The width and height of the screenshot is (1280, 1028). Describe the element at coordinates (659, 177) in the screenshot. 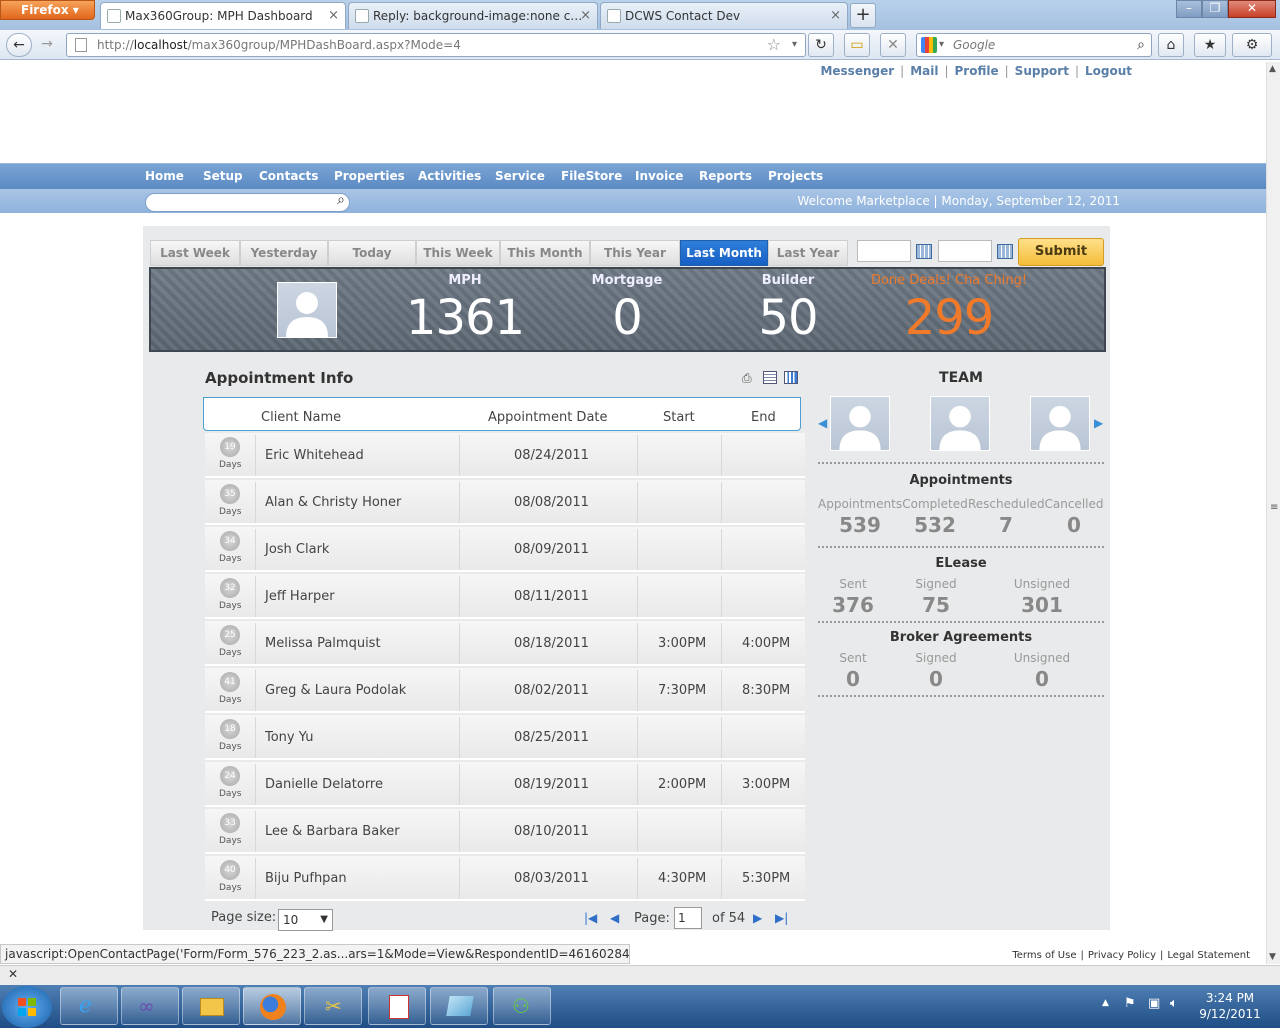

I see `menu-invoice: Invoice` at that location.